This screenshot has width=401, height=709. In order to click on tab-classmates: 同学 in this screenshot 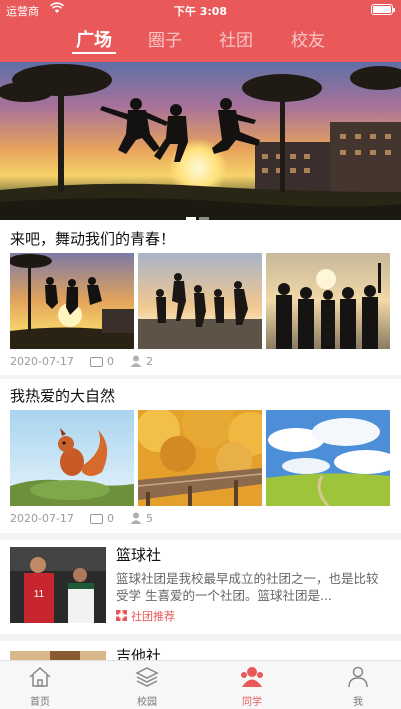, I will do `click(252, 685)`.